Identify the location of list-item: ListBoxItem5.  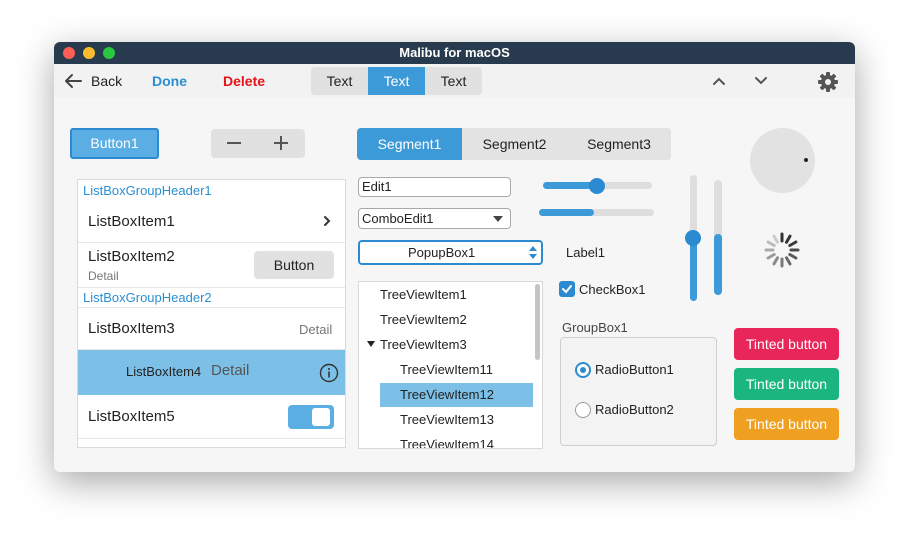
(211, 417).